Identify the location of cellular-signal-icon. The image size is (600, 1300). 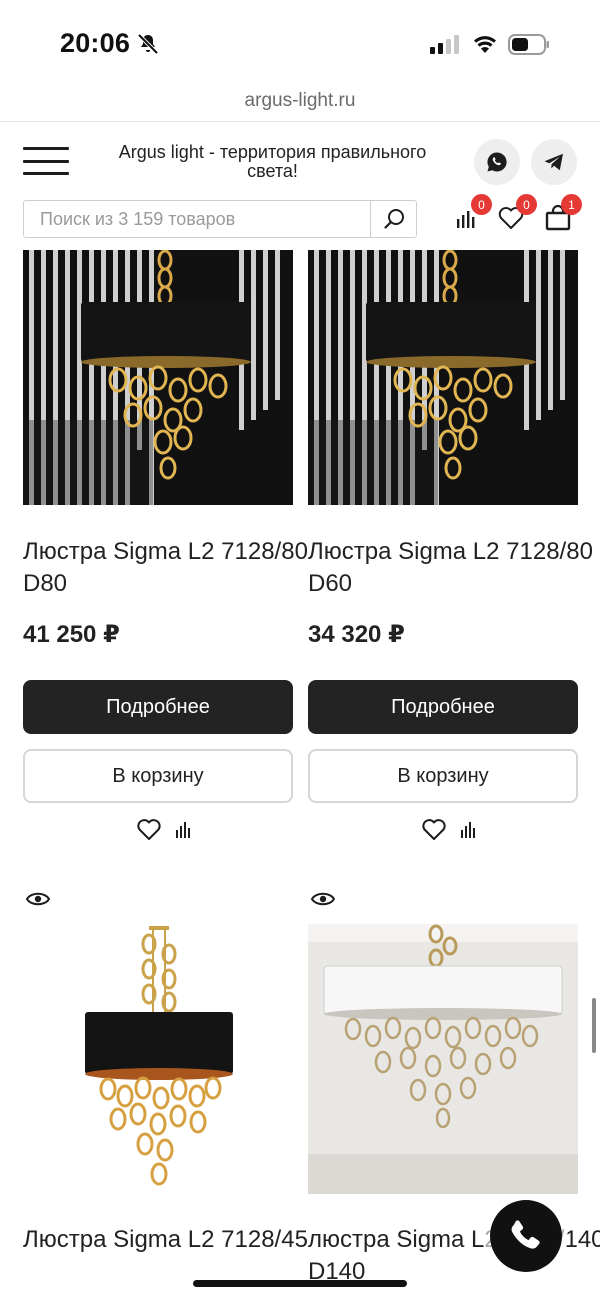
(444, 44).